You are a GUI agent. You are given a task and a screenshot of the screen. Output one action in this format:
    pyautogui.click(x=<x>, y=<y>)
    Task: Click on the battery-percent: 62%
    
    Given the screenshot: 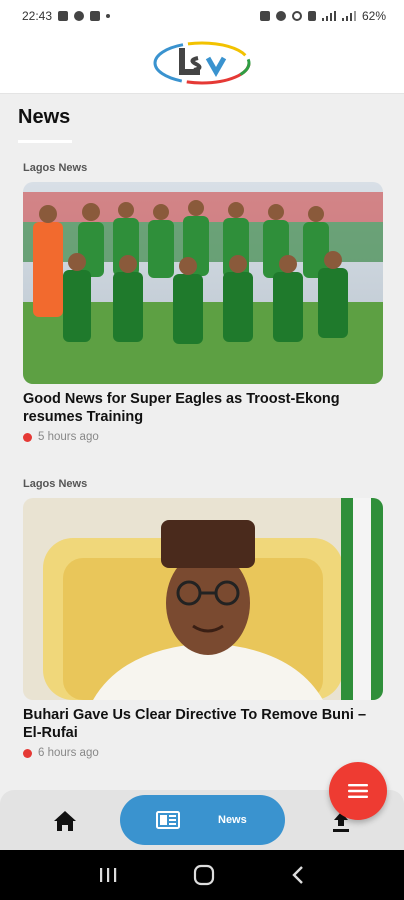 What is the action you would take?
    pyautogui.click(x=373, y=16)
    